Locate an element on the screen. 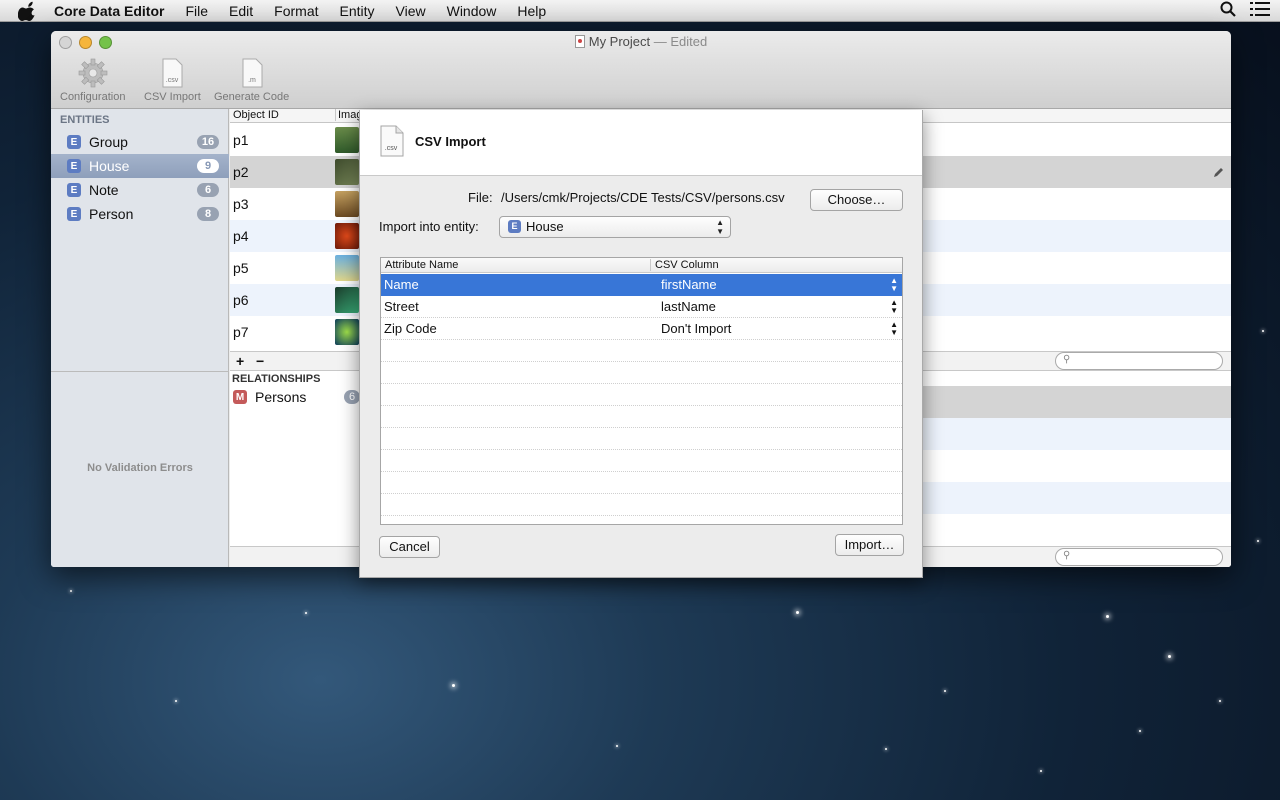 This screenshot has width=1280, height=800. gear-icon is located at coordinates (93, 73).